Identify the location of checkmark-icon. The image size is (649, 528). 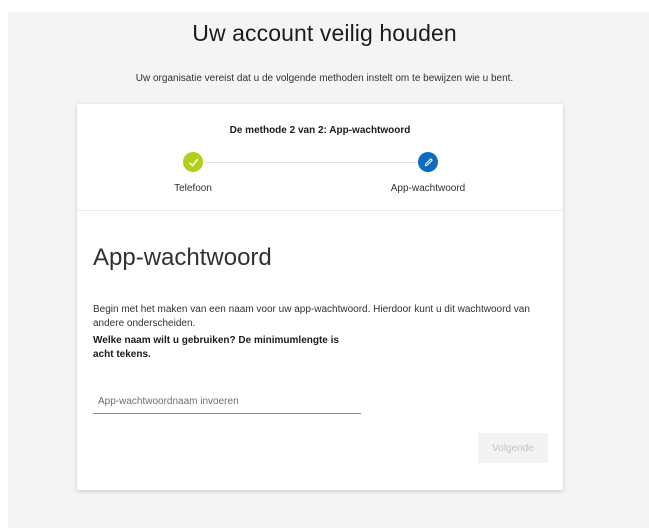
(193, 162).